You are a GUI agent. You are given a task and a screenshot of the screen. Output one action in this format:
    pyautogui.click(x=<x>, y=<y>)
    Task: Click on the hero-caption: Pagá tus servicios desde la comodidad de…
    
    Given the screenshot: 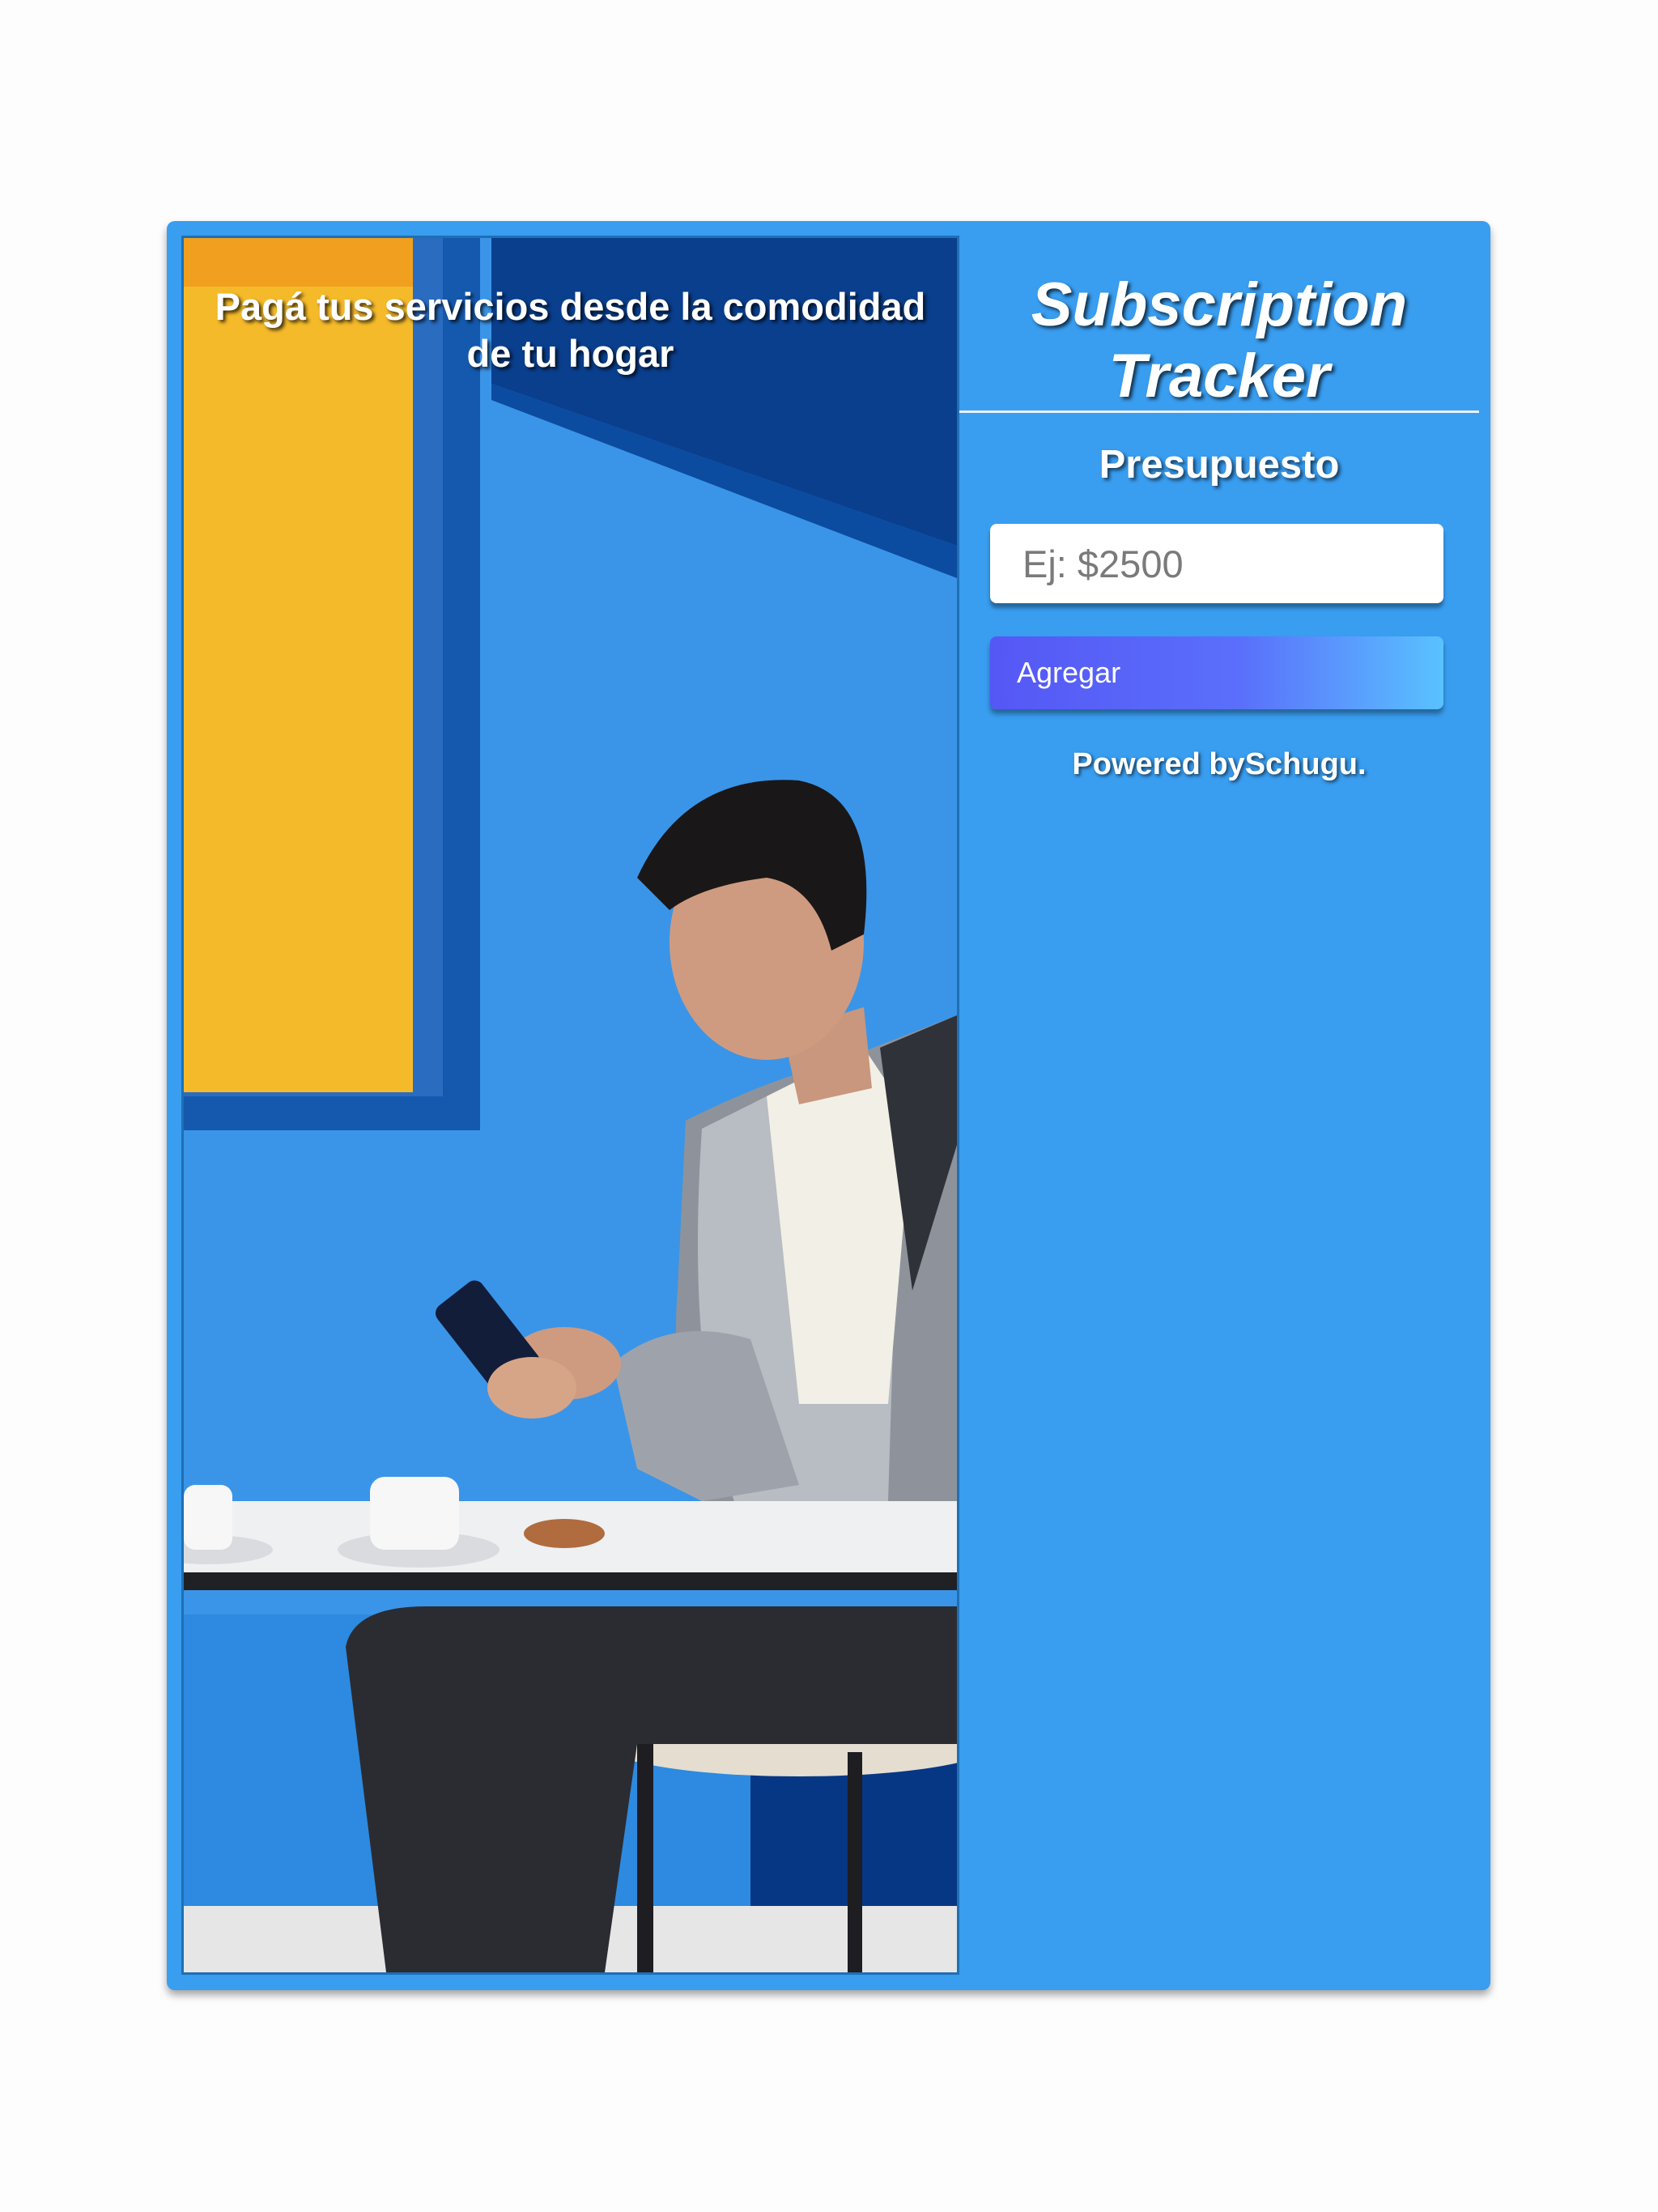 What is the action you would take?
    pyautogui.click(x=570, y=330)
    